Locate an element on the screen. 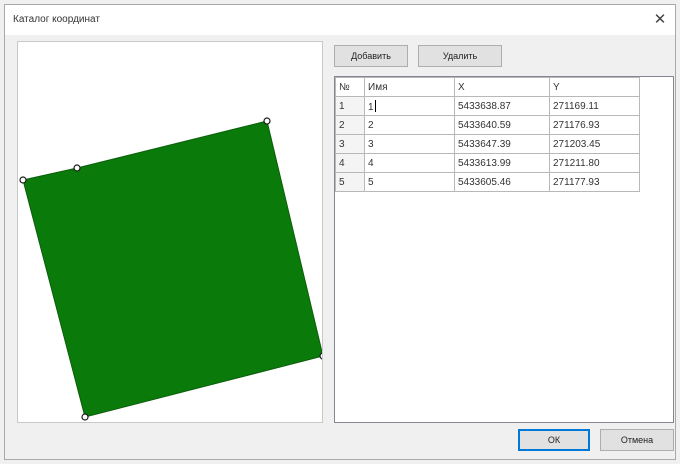  row-number: 1 is located at coordinates (350, 106).